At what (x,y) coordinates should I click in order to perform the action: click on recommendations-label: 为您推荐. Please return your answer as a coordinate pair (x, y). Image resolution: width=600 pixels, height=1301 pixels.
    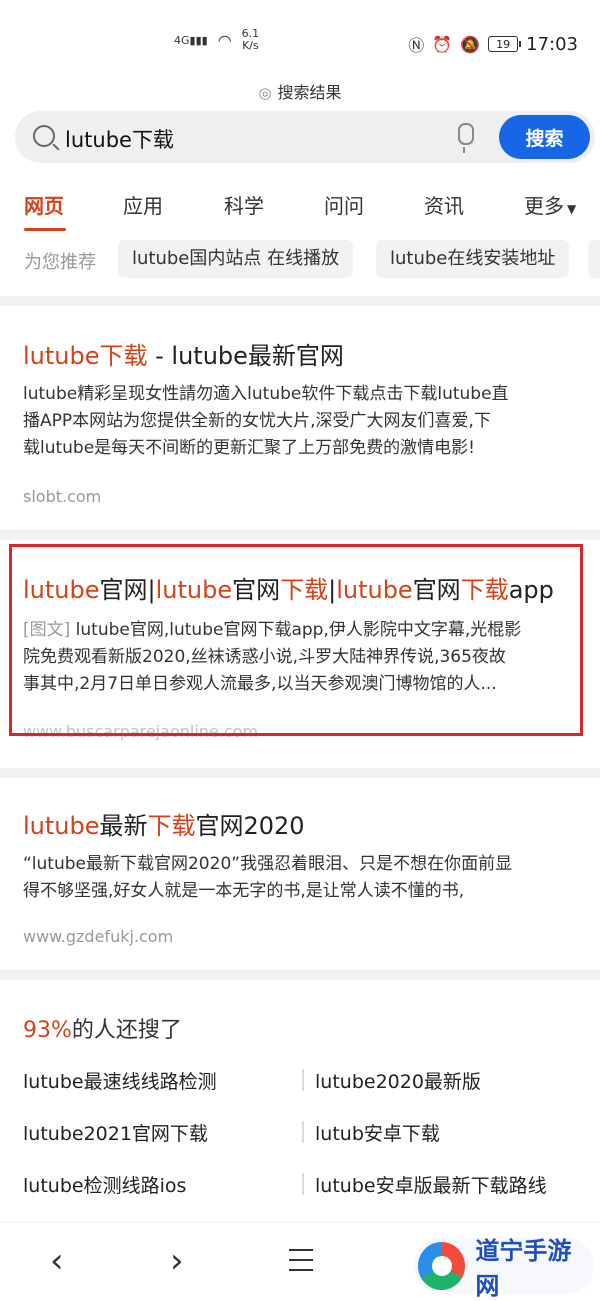
    Looking at the image, I should click on (60, 262).